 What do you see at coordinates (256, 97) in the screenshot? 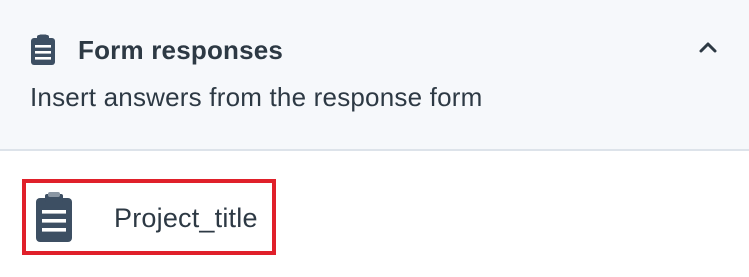
I see `section-subtitle: Insert answers from the response form` at bounding box center [256, 97].